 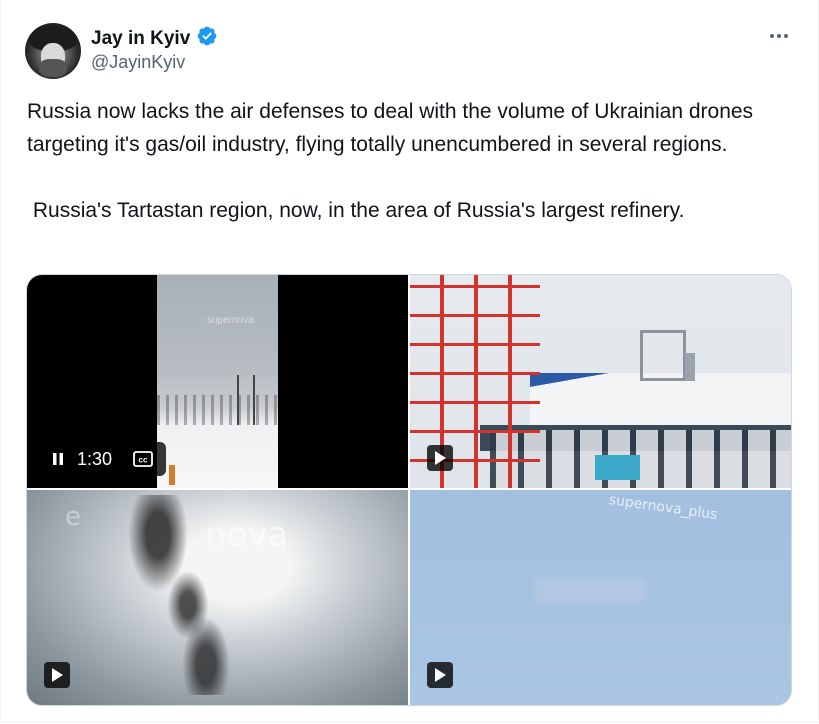 I want to click on watermark-text: nova, so click(x=246, y=535).